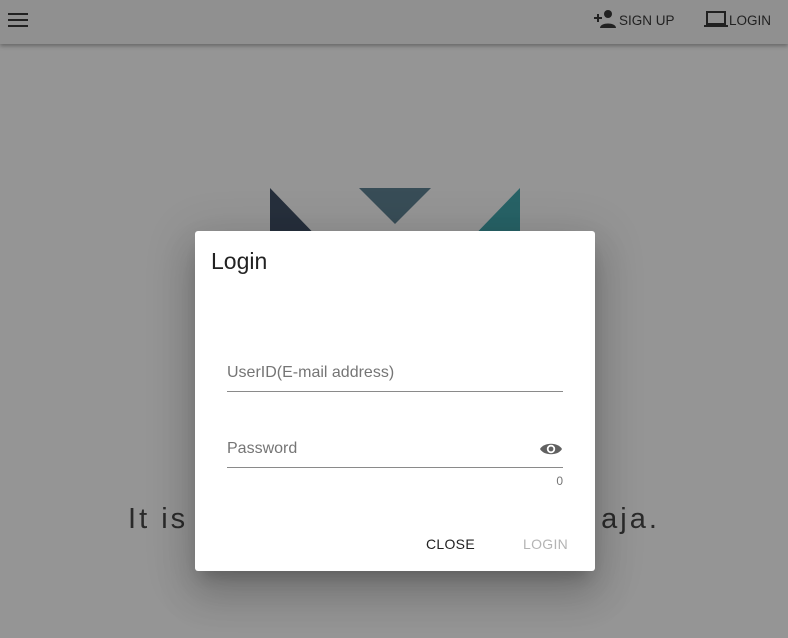 The width and height of the screenshot is (788, 638). What do you see at coordinates (551, 449) in the screenshot?
I see `eye-icon` at bounding box center [551, 449].